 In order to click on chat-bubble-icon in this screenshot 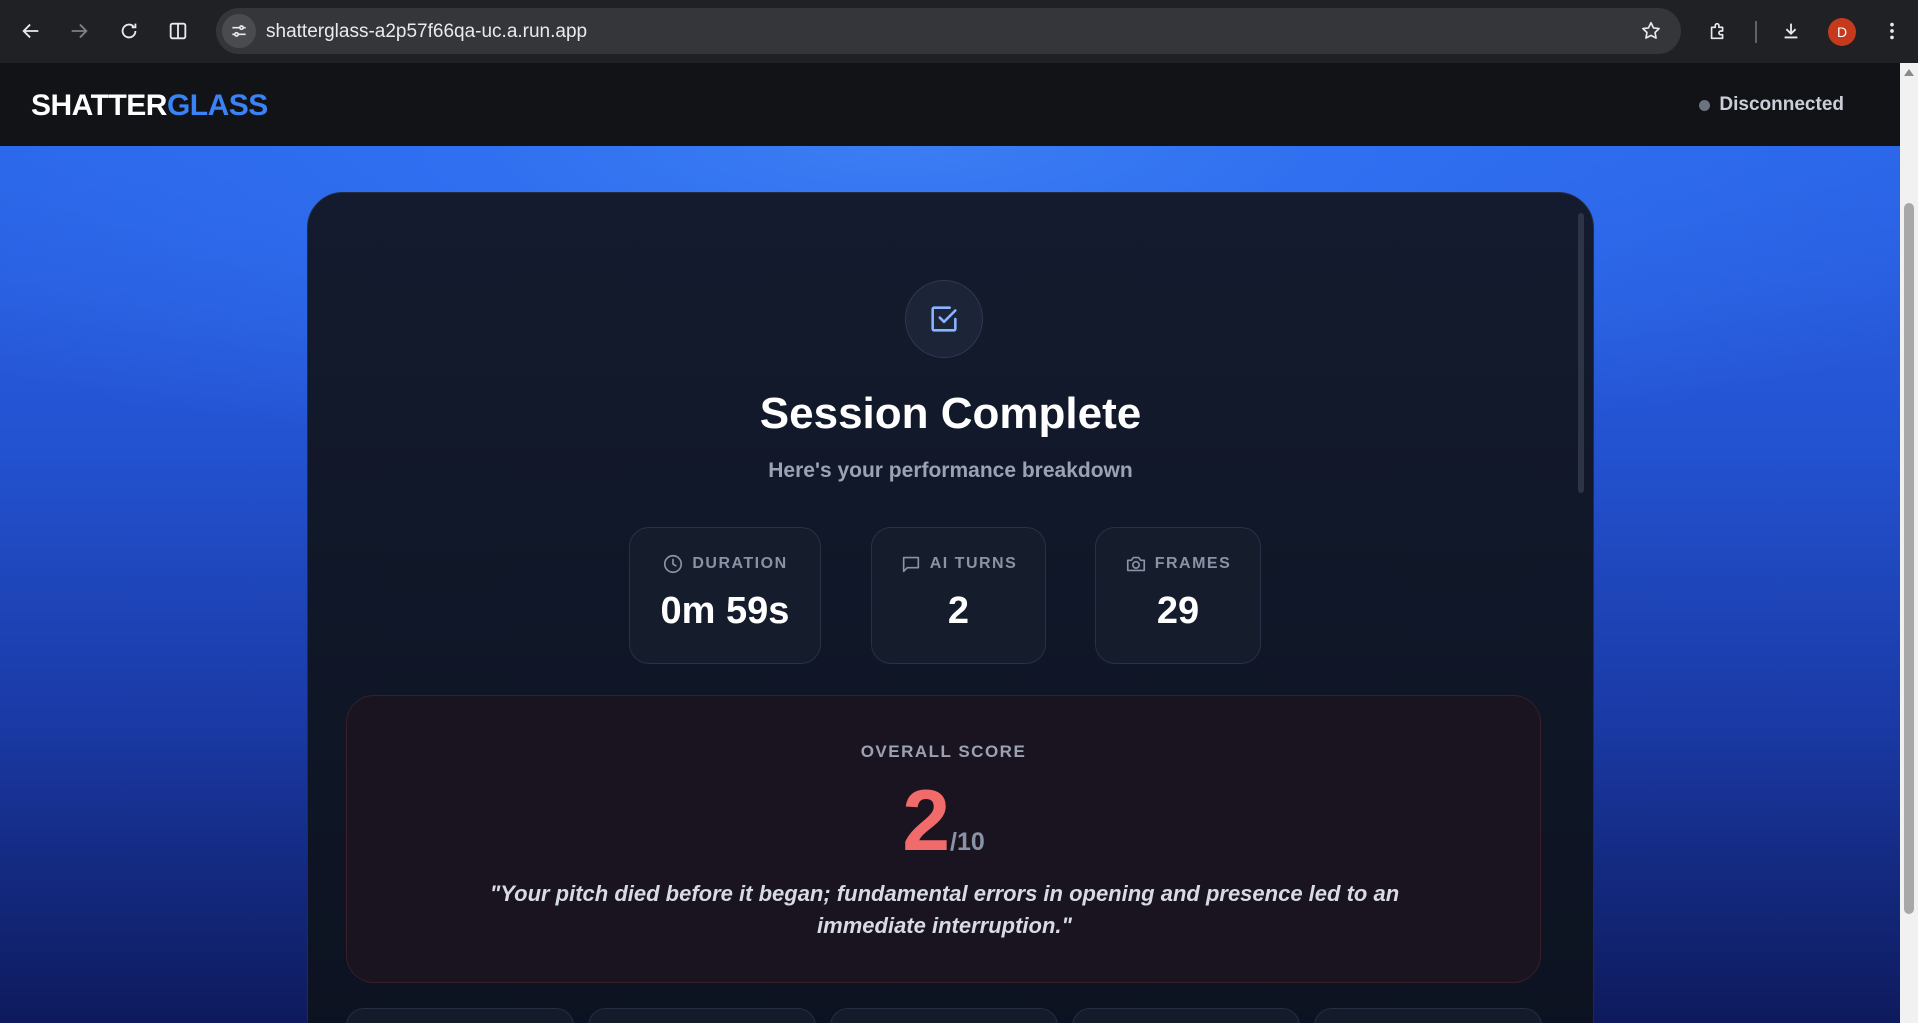, I will do `click(910, 564)`.